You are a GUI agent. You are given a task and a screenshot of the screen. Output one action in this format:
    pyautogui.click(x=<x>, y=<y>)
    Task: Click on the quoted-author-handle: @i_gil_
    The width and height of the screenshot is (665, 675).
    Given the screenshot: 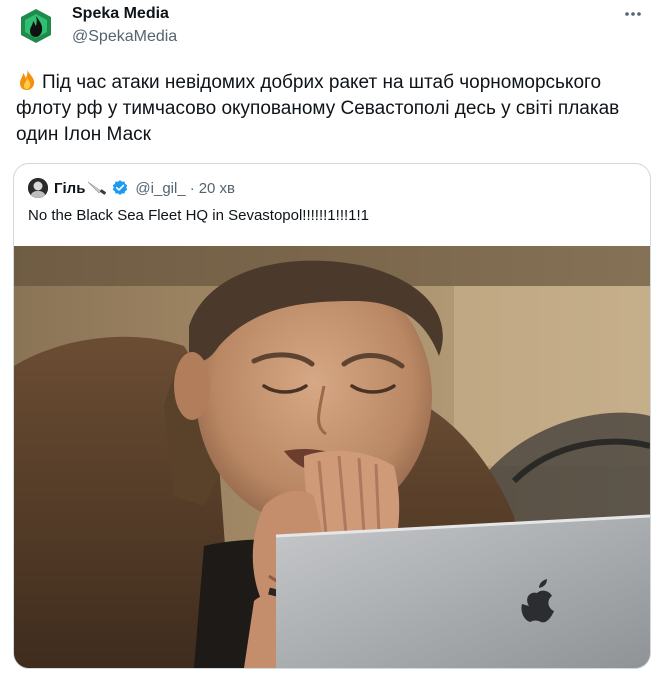 What is the action you would take?
    pyautogui.click(x=160, y=188)
    